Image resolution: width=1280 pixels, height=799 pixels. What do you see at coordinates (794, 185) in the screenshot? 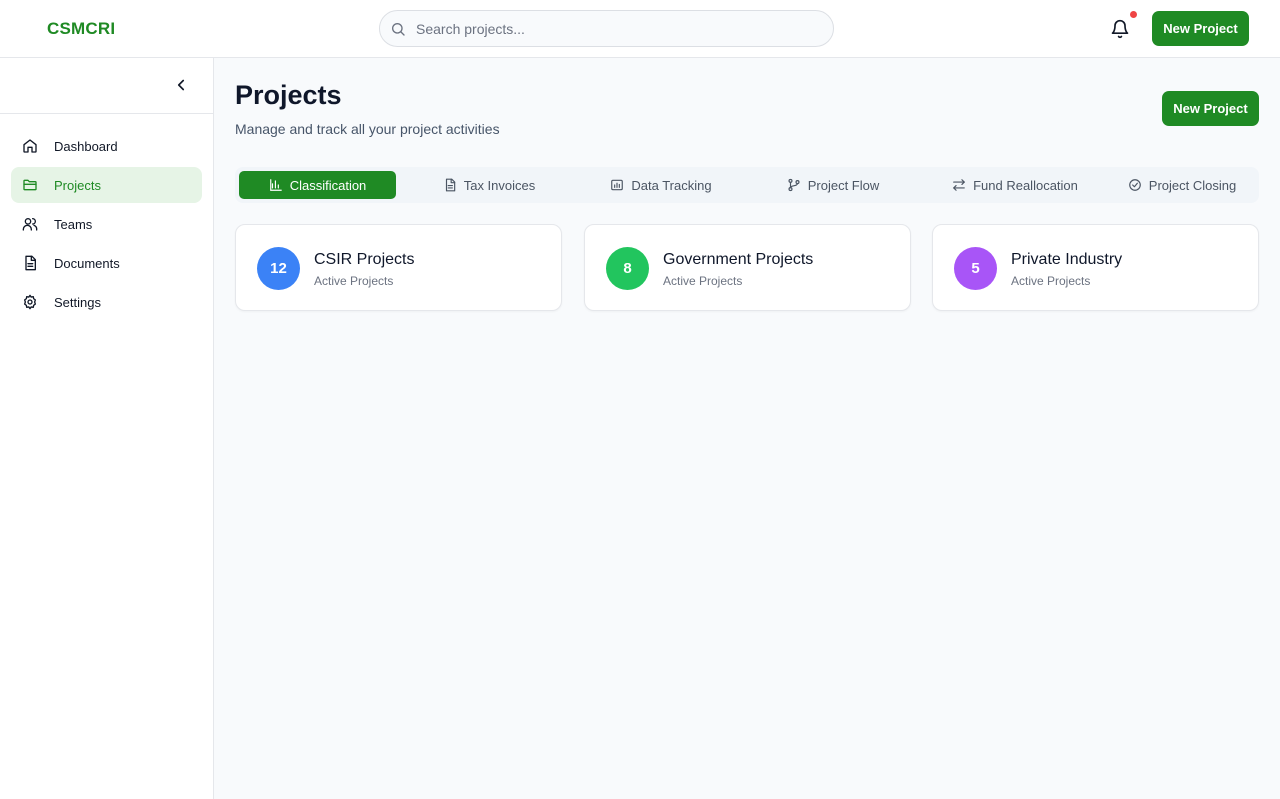
I see `git-branch-icon` at bounding box center [794, 185].